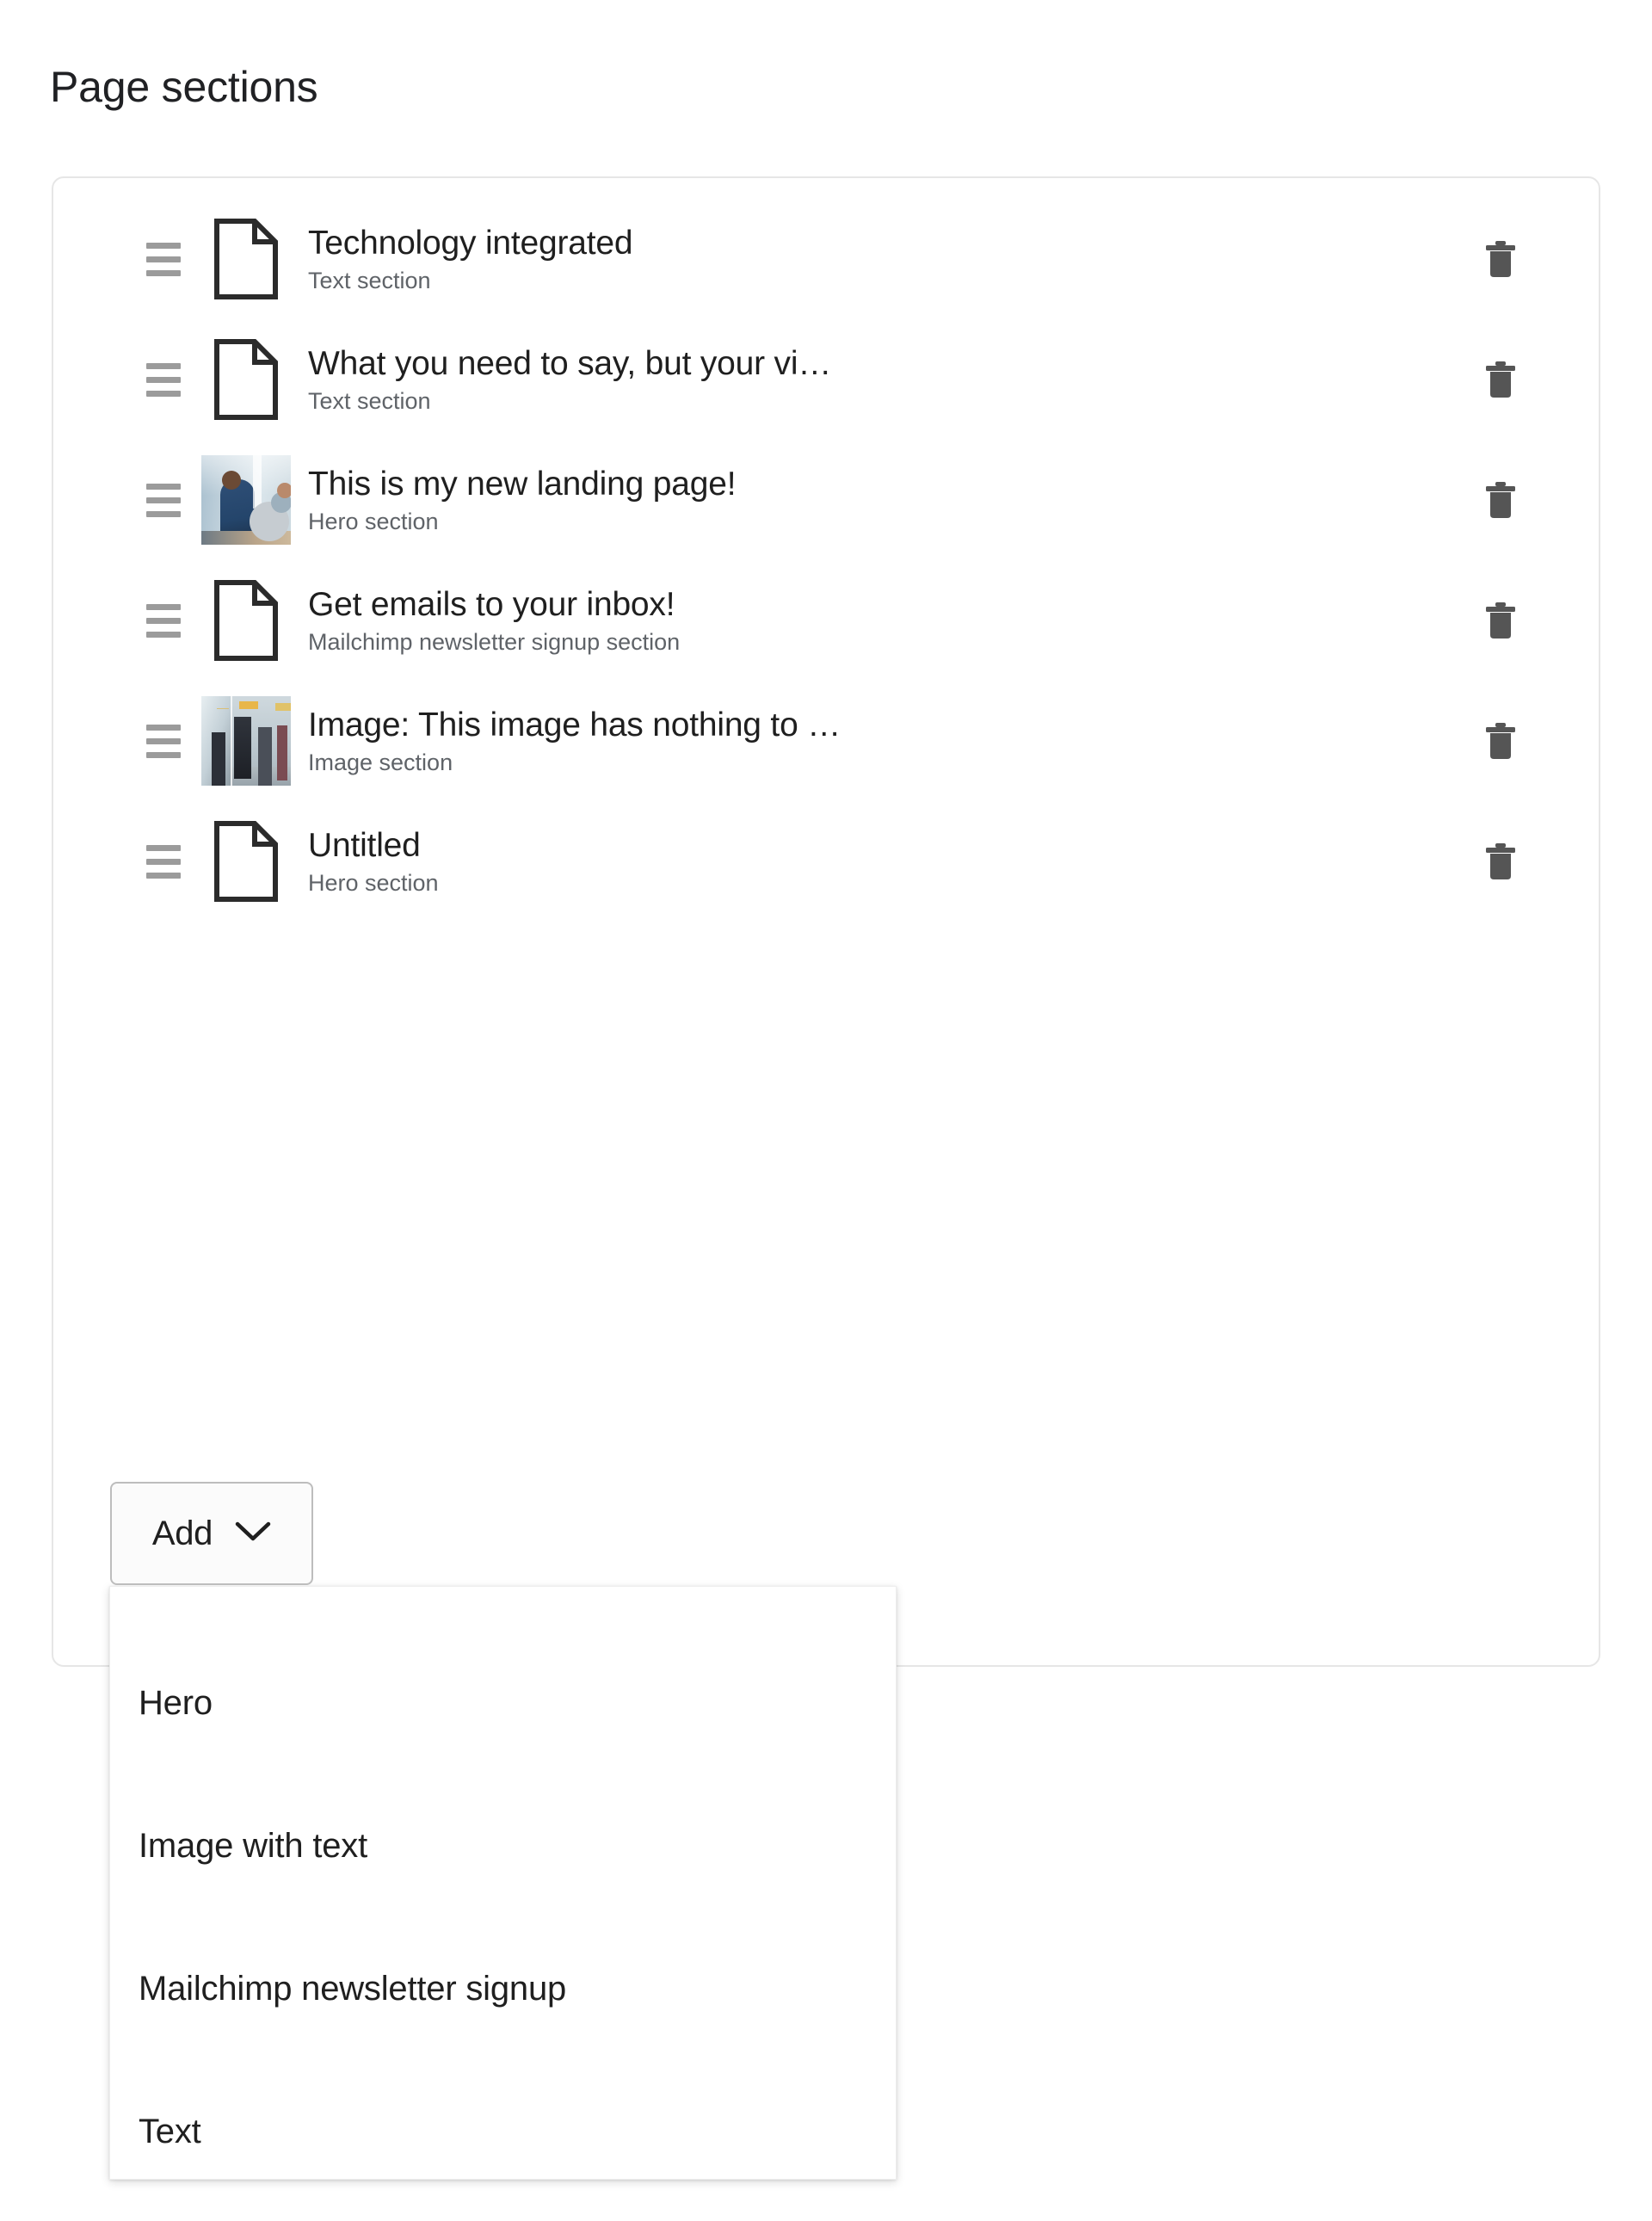 Image resolution: width=1652 pixels, height=2221 pixels. I want to click on table-row: Untitled Hero section, so click(826, 861).